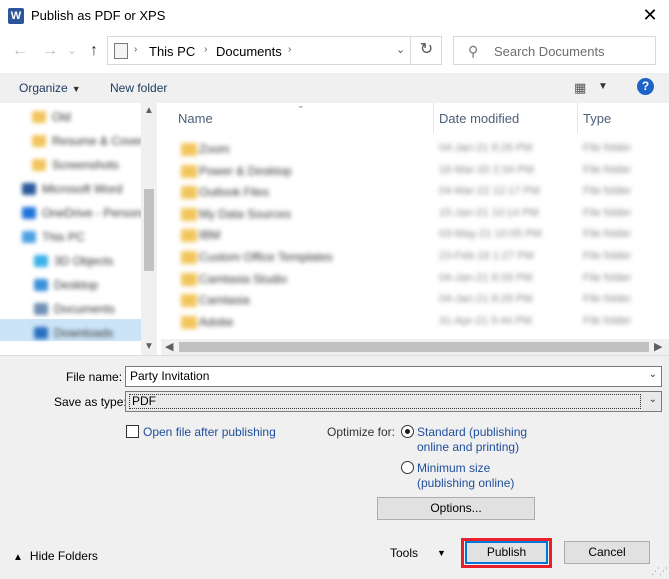 This screenshot has width=669, height=579. Describe the element at coordinates (16, 16) in the screenshot. I see `word-app-icon: W` at that location.